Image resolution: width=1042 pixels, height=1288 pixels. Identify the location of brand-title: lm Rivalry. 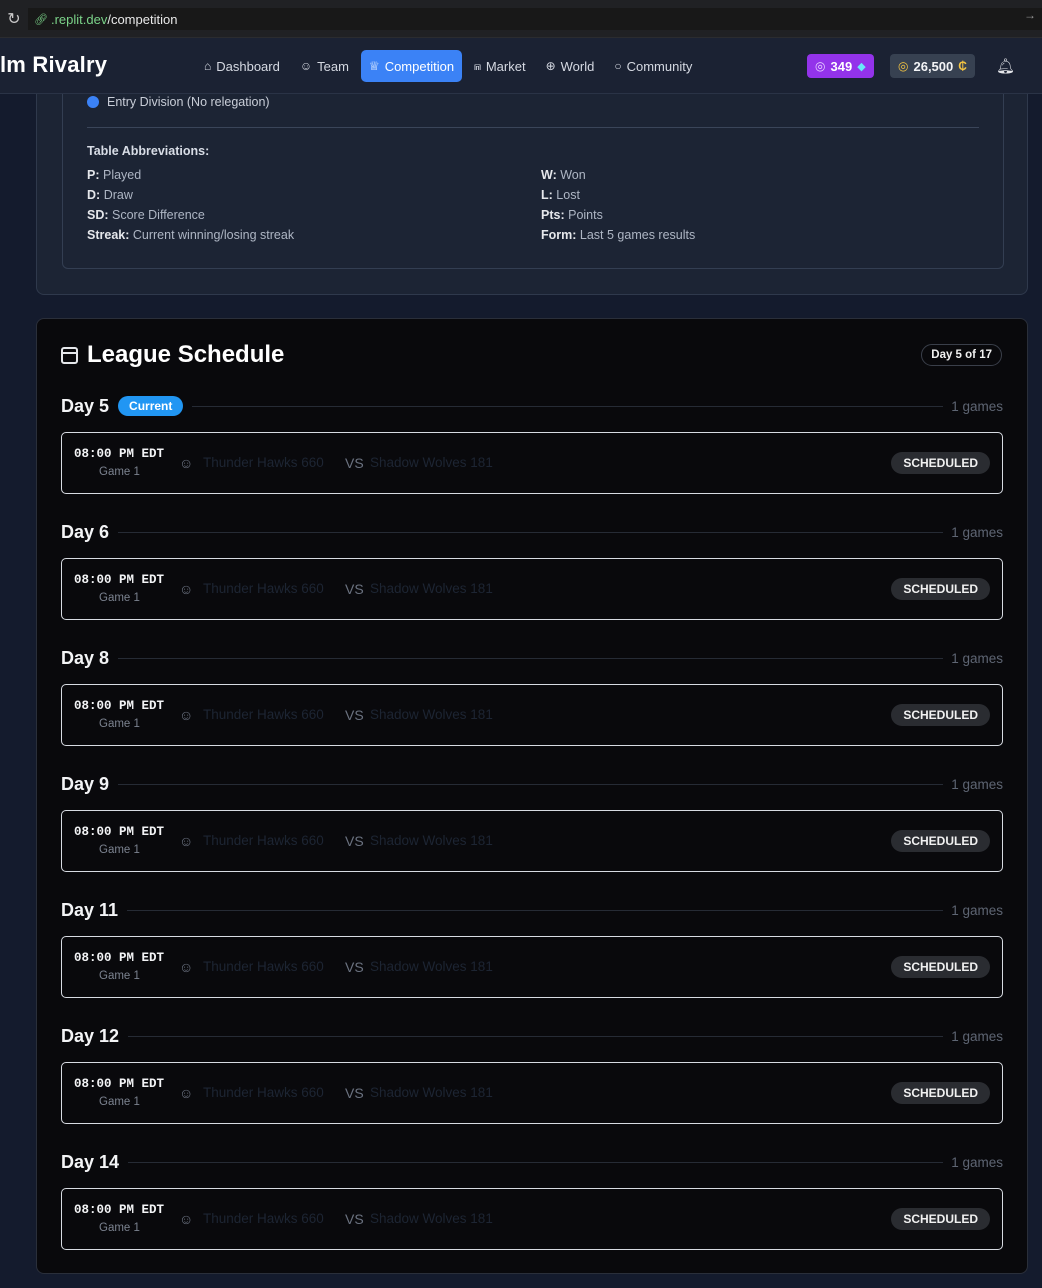
(53, 65).